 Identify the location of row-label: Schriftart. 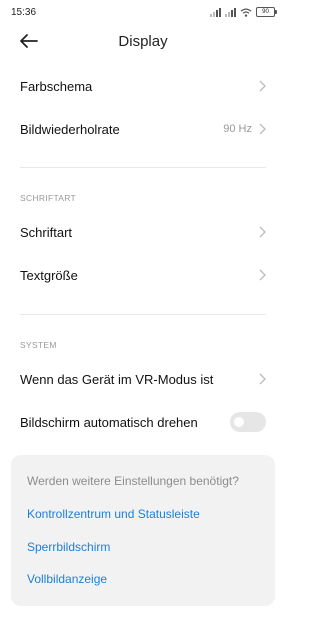
(46, 232).